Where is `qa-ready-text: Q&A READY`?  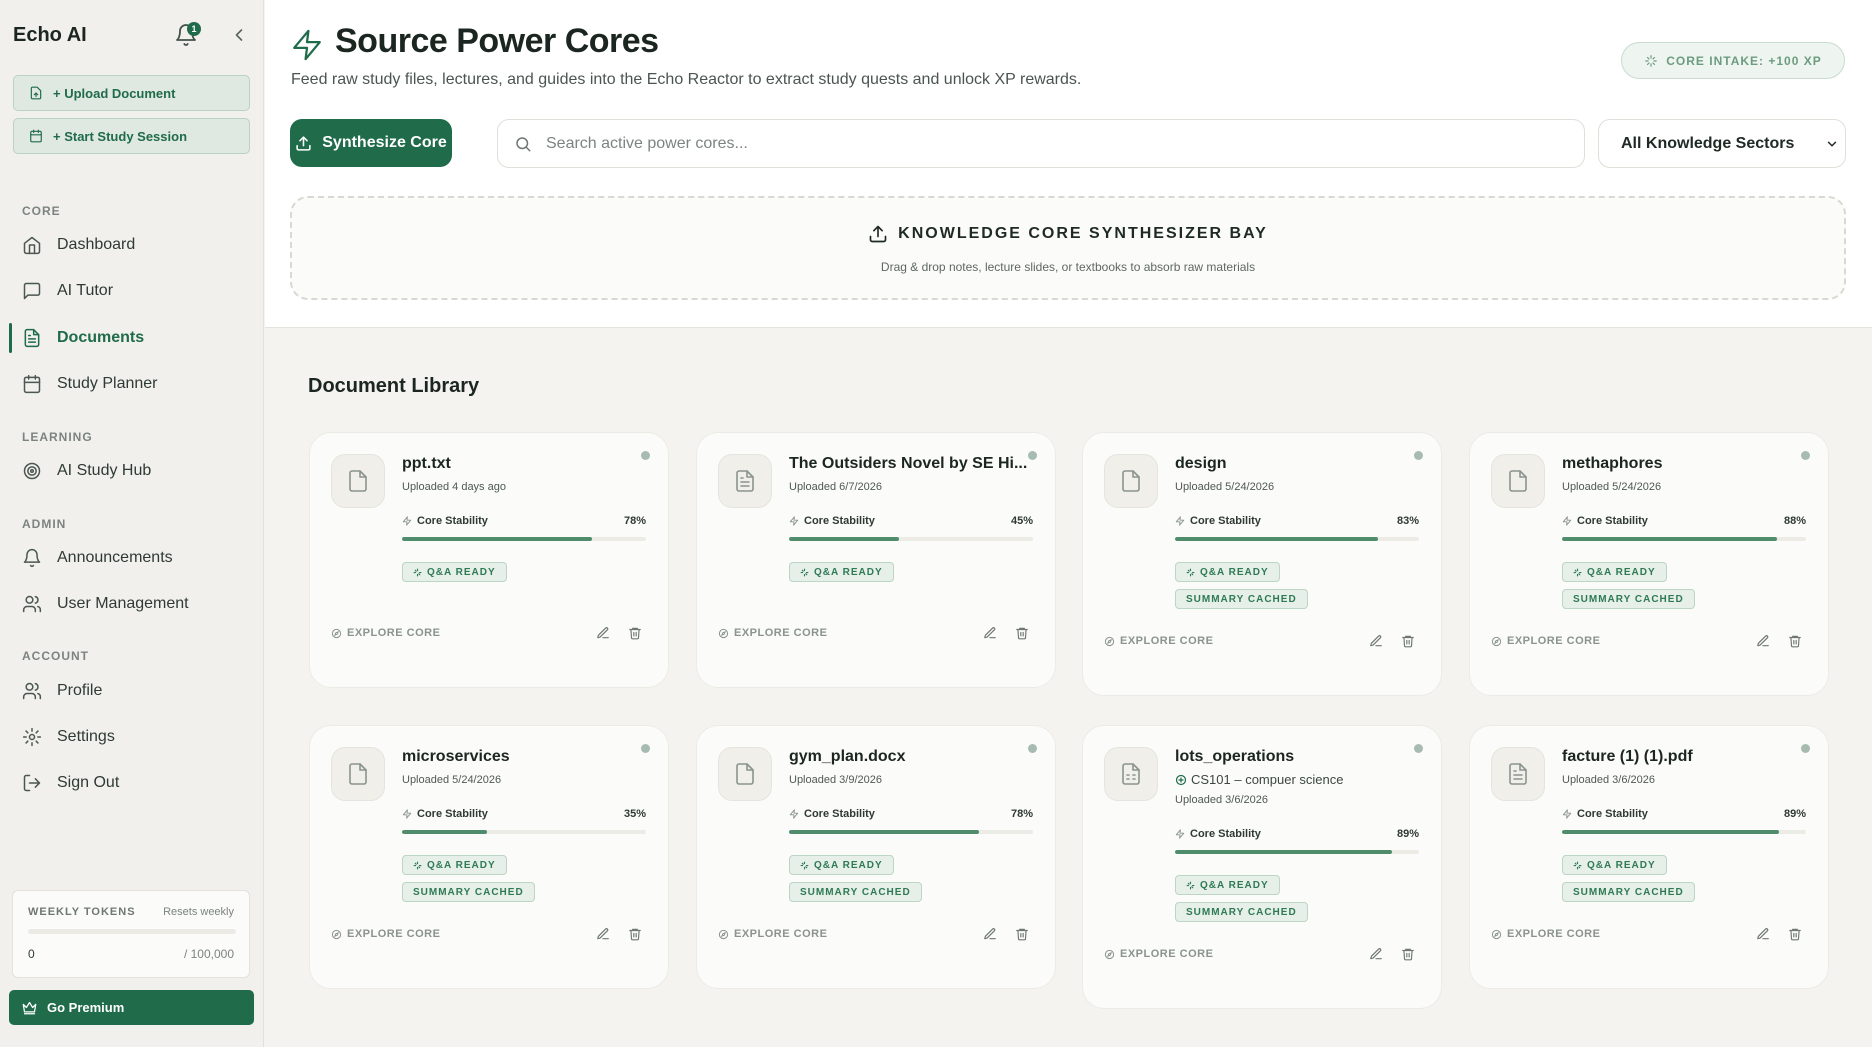 qa-ready-text: Q&A READY is located at coordinates (848, 572).